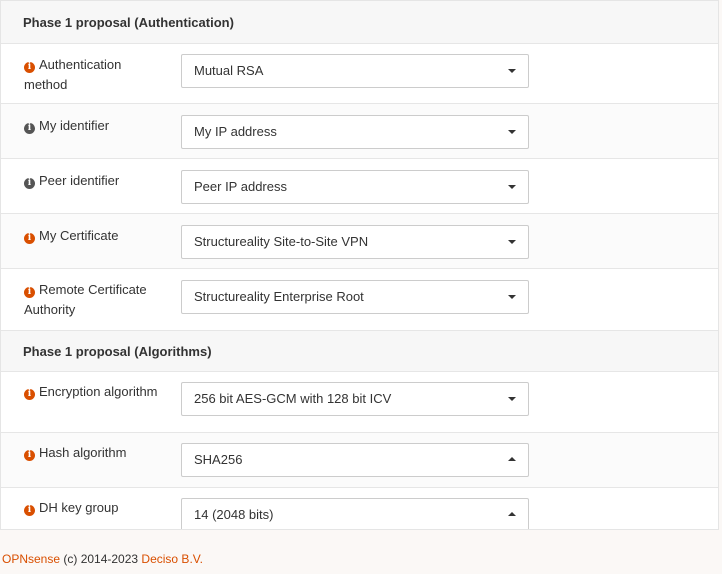 The width and height of the screenshot is (722, 574). What do you see at coordinates (359, 22) in the screenshot?
I see `section-header-authentication: Phase 1 proposal (Authentication)` at bounding box center [359, 22].